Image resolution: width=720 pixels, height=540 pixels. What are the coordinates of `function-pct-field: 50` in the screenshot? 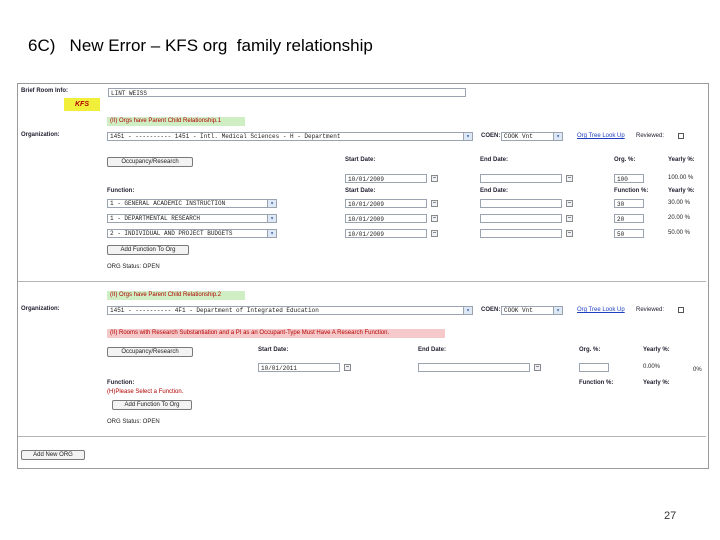 It's located at (629, 233).